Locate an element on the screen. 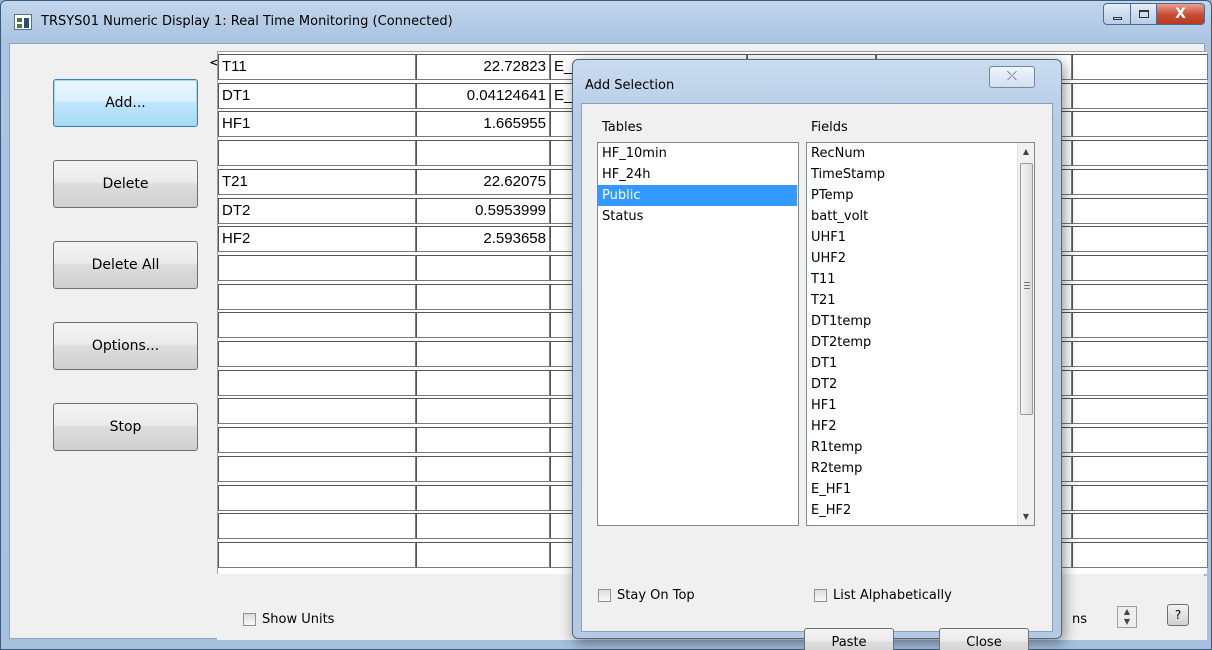  maximize-button is located at coordinates (1144, 14).